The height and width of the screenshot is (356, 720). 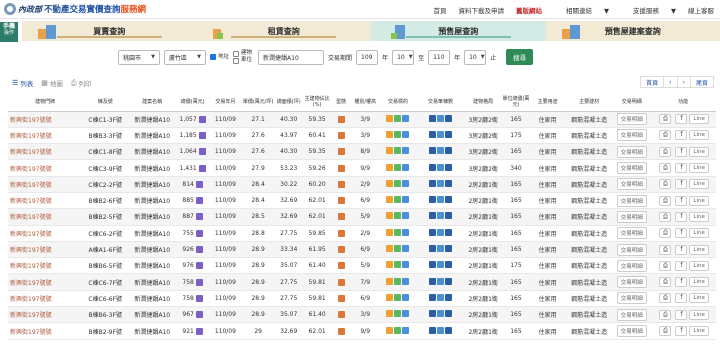 What do you see at coordinates (403, 57) in the screenshot?
I see `from-month-select: 10 ▼` at bounding box center [403, 57].